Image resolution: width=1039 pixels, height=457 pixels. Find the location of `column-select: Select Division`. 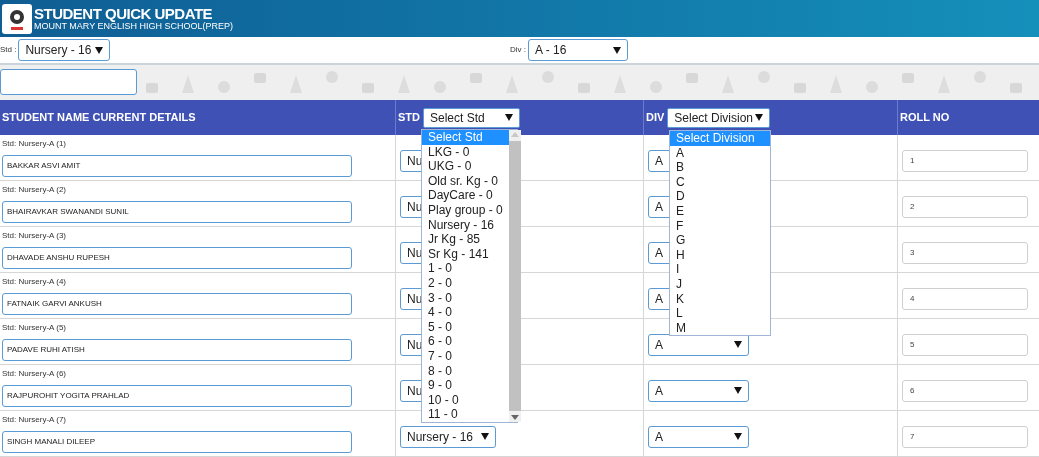

column-select: Select Division is located at coordinates (719, 117).